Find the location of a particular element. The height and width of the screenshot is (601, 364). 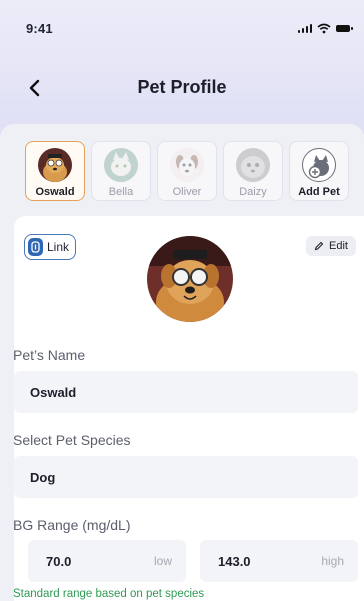

bg-low-value: 70.0 is located at coordinates (59, 561).